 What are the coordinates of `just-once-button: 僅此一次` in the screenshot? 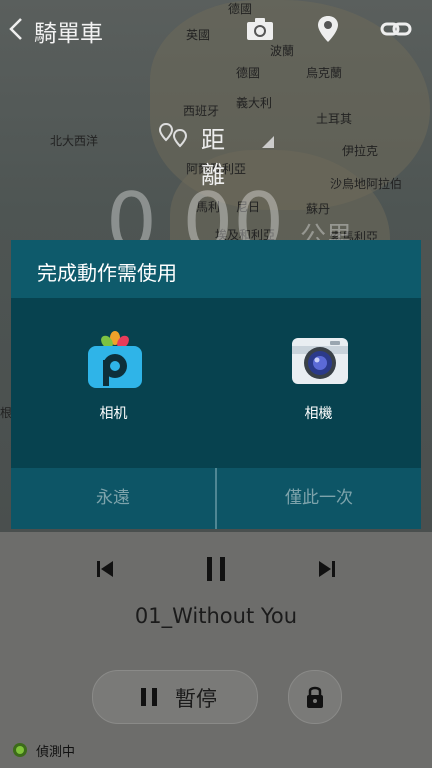 It's located at (319, 498).